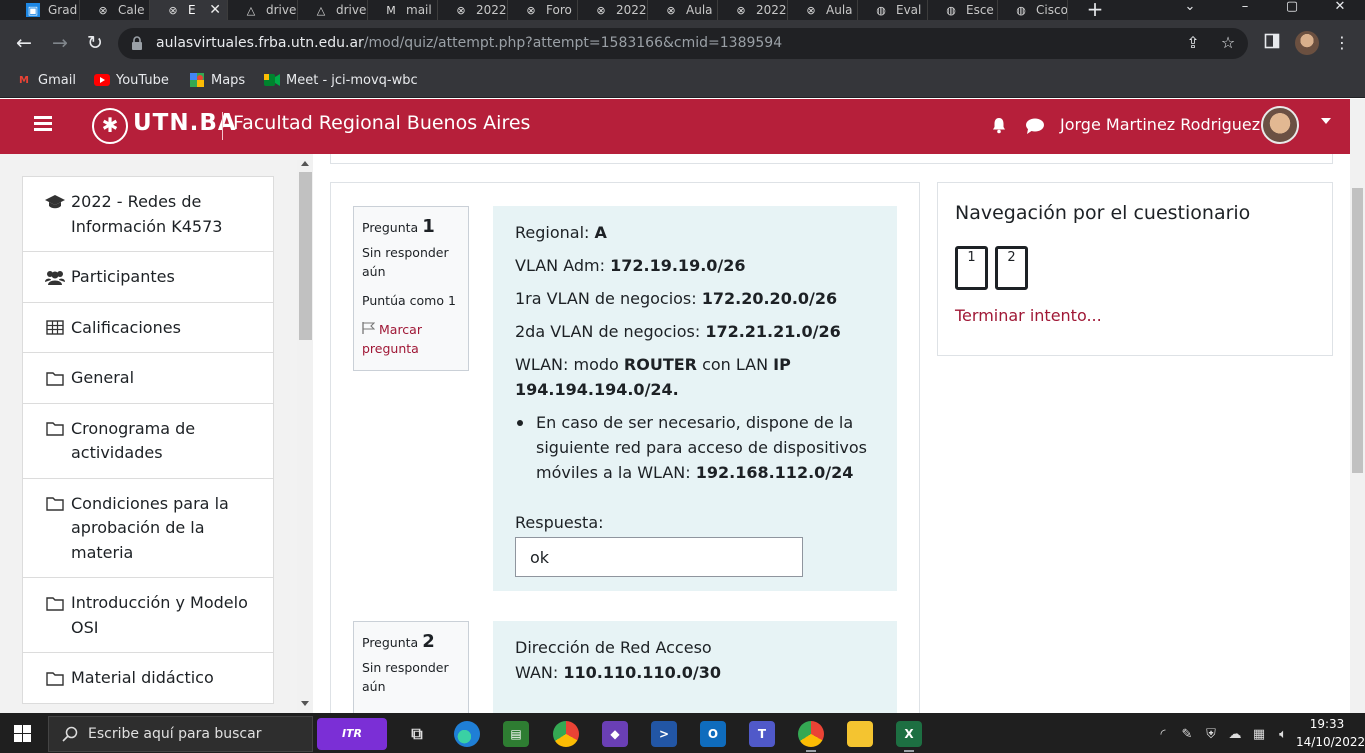 The image size is (1365, 753). I want to click on page-scrollbar-thumb, so click(1357, 330).